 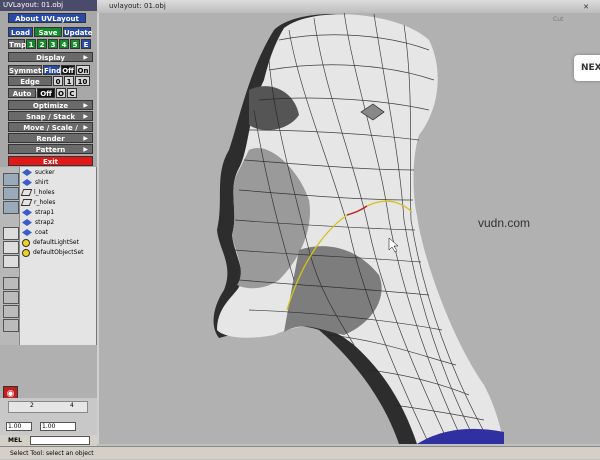 I want to click on symmetry-off-button: Off, so click(x=68, y=70).